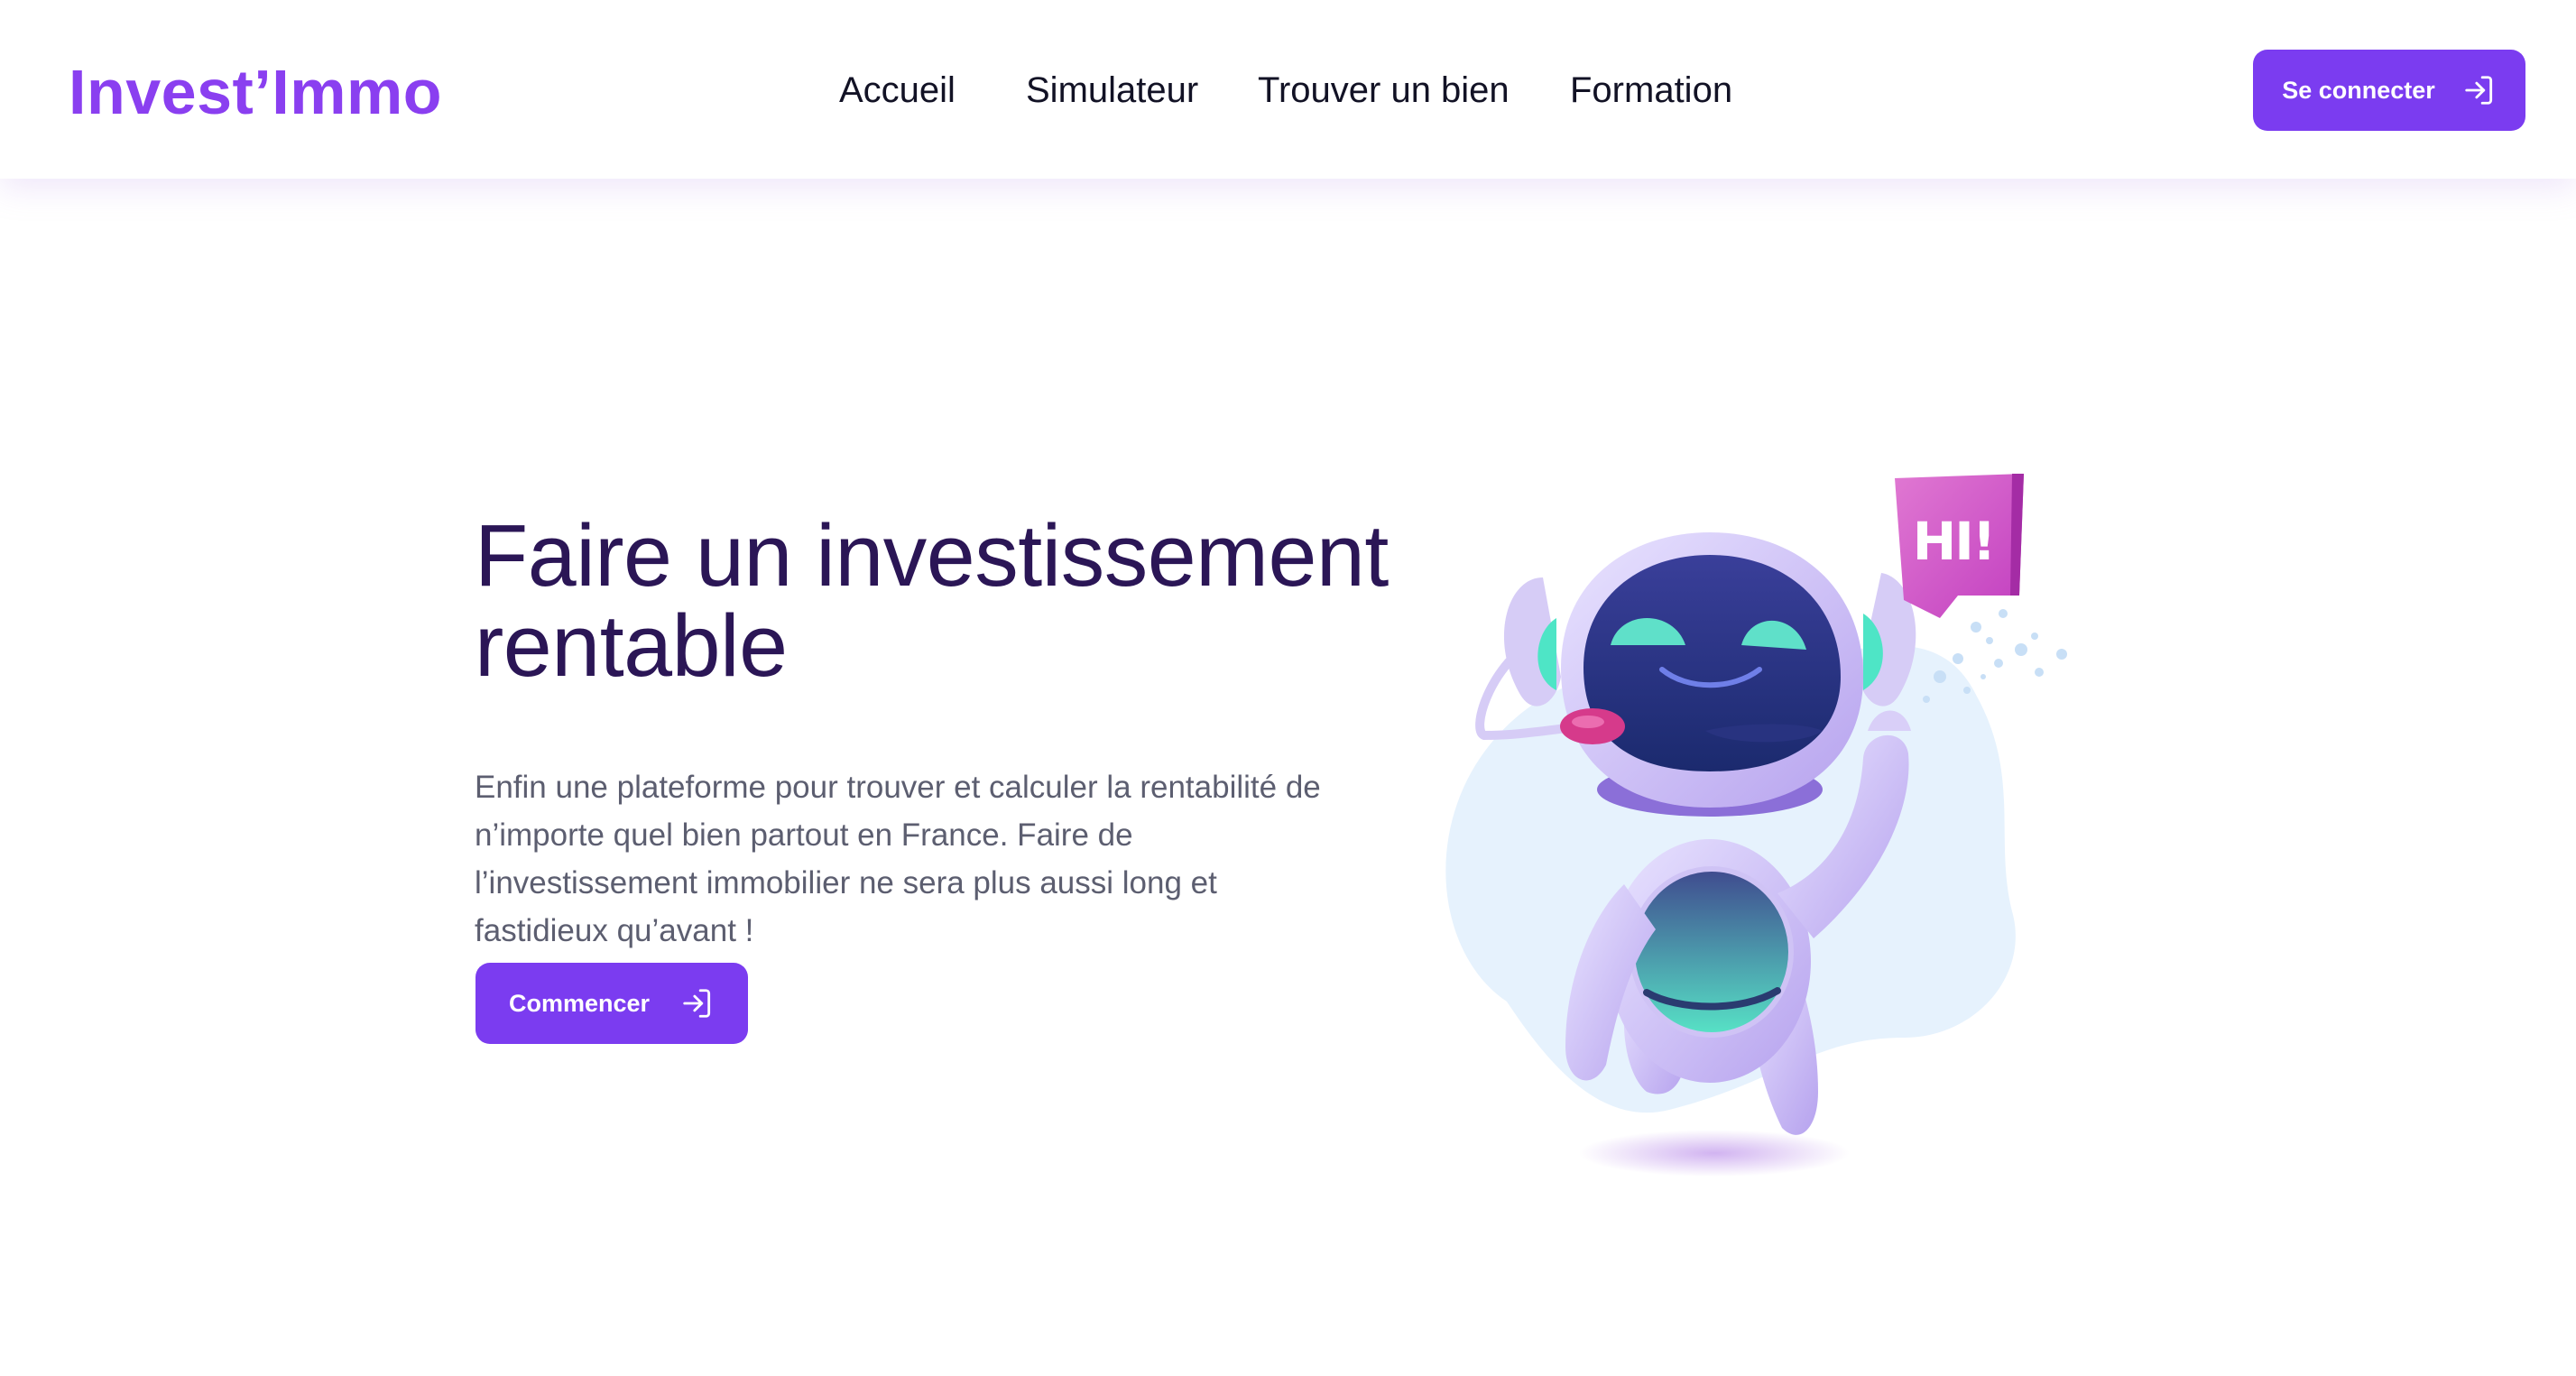  Describe the element at coordinates (2358, 90) in the screenshot. I see `login-button-label: Se connecter` at that location.